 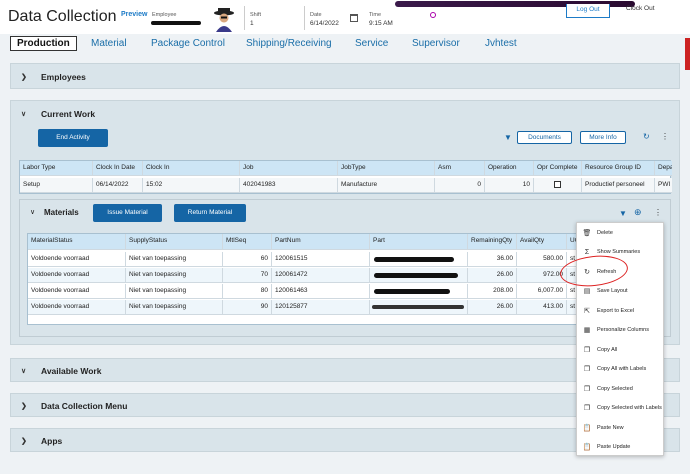 What do you see at coordinates (621, 370) in the screenshot?
I see `menu-item-copy-all-labels: ❐ Copy All with Labels` at bounding box center [621, 370].